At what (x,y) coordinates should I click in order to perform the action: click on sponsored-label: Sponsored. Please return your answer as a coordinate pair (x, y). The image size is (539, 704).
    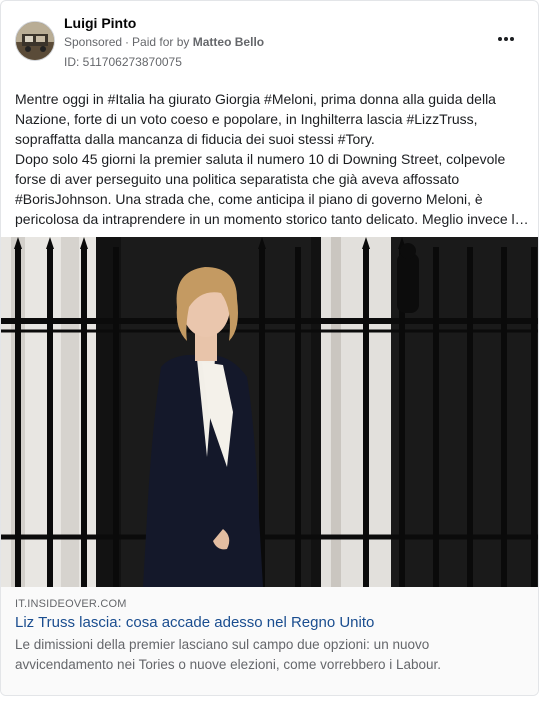
    Looking at the image, I should click on (93, 42).